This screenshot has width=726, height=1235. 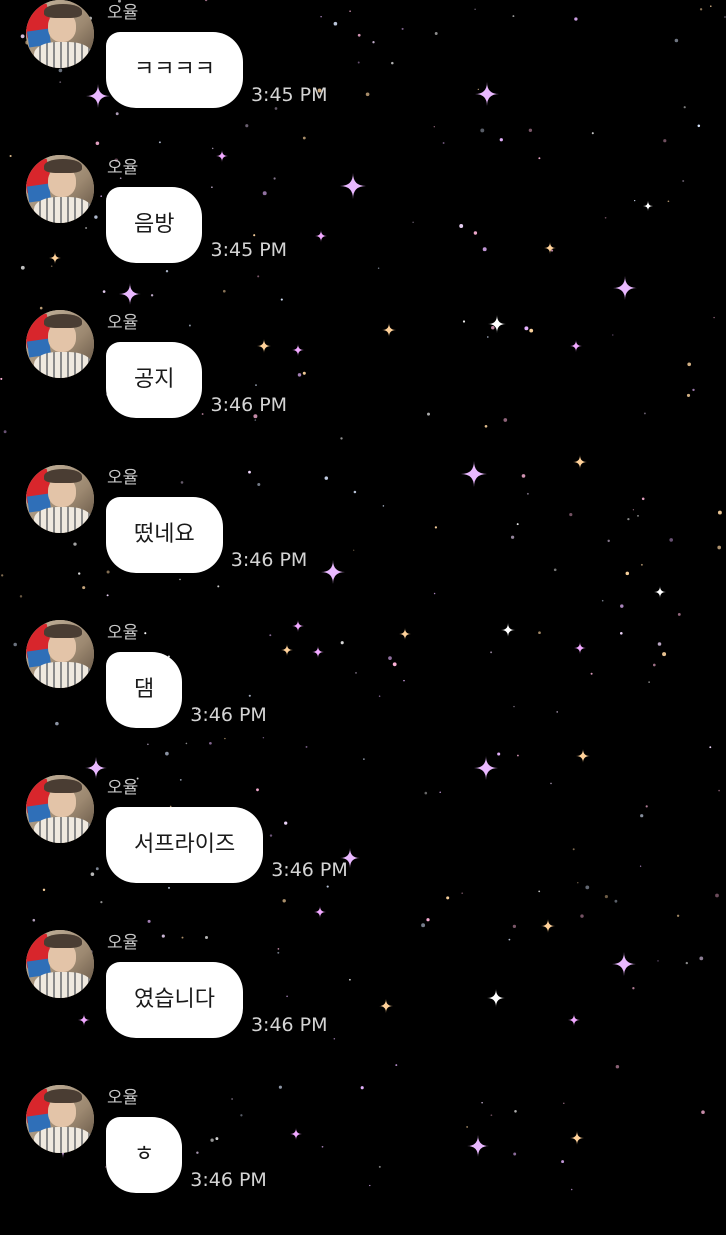 I want to click on message-row: 오율 서프라이즈 3:46 PM, so click(x=363, y=850).